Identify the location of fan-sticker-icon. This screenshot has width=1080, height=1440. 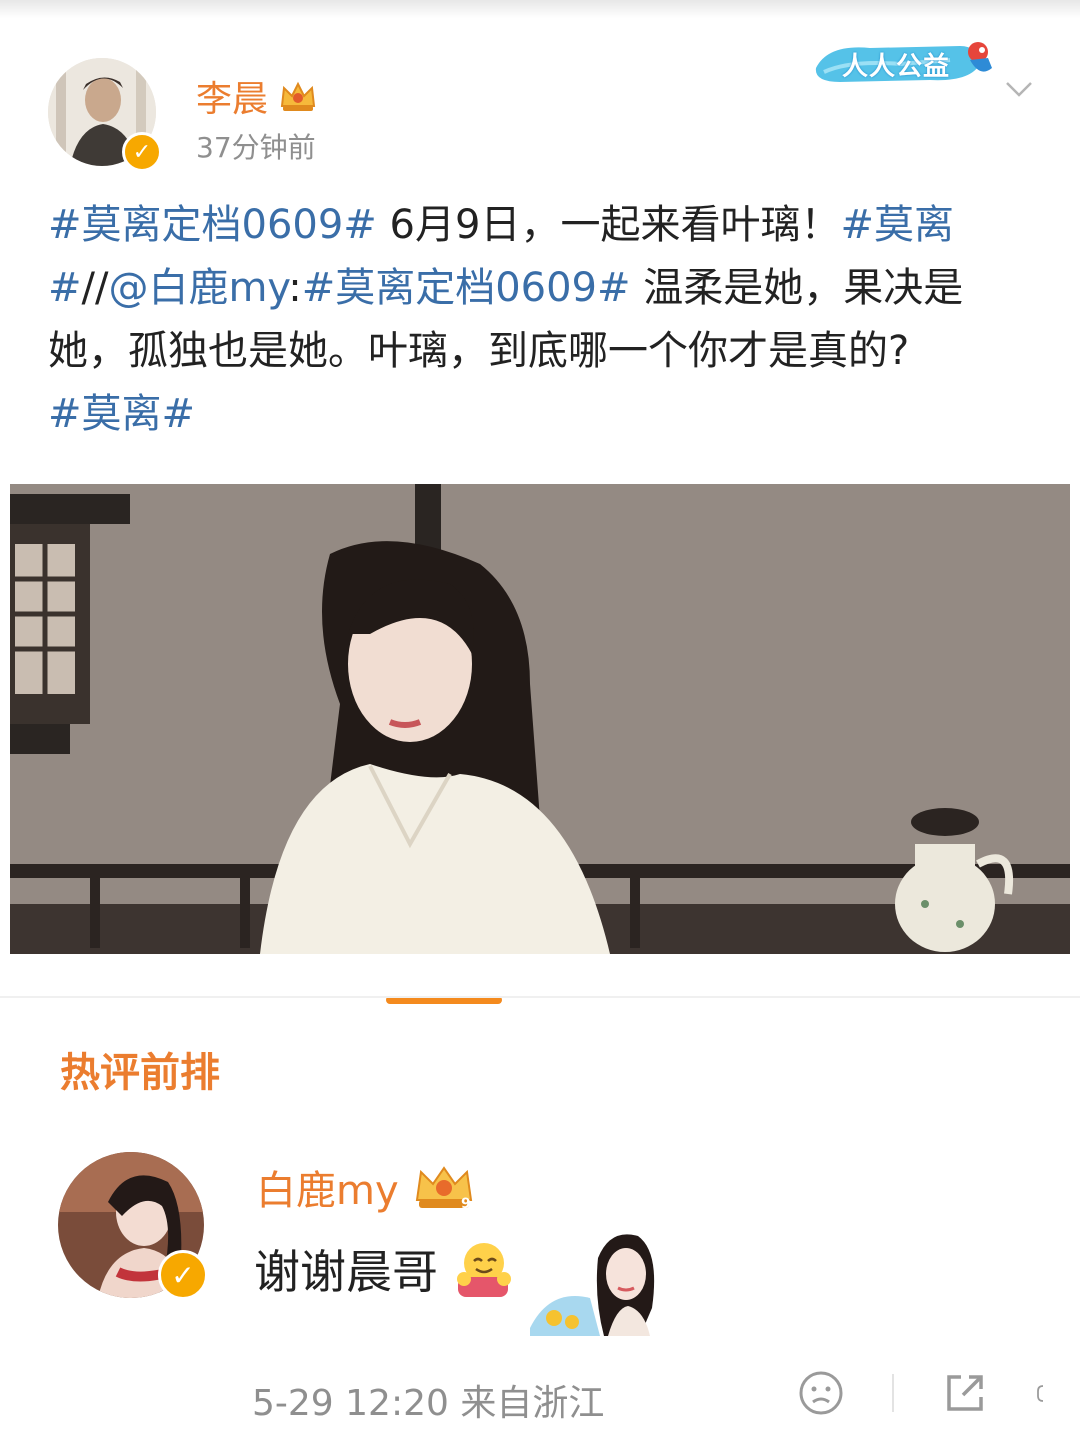
(600, 1277).